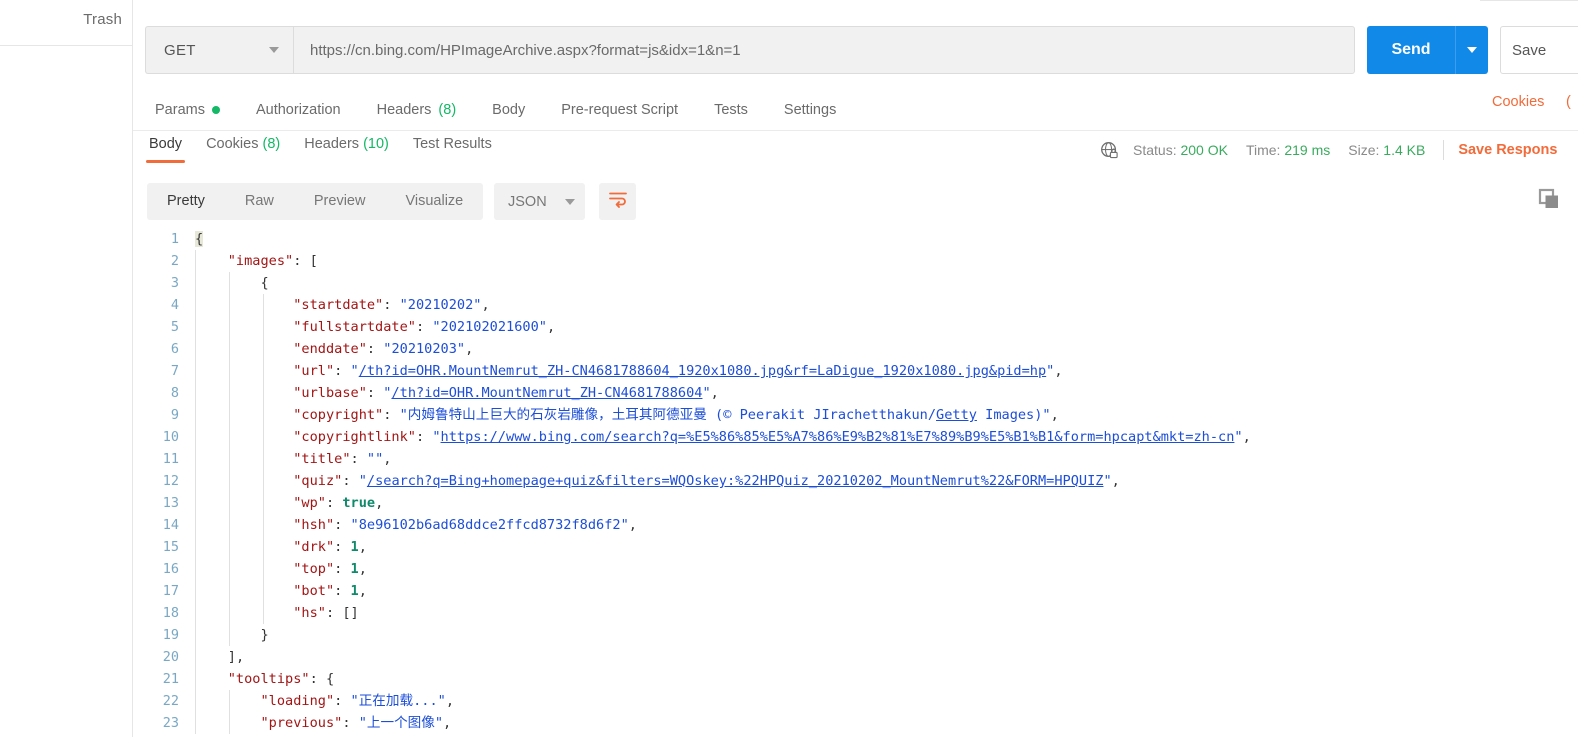  Describe the element at coordinates (855, 547) in the screenshot. I see `code-line: 15 "drk": 1,` at that location.